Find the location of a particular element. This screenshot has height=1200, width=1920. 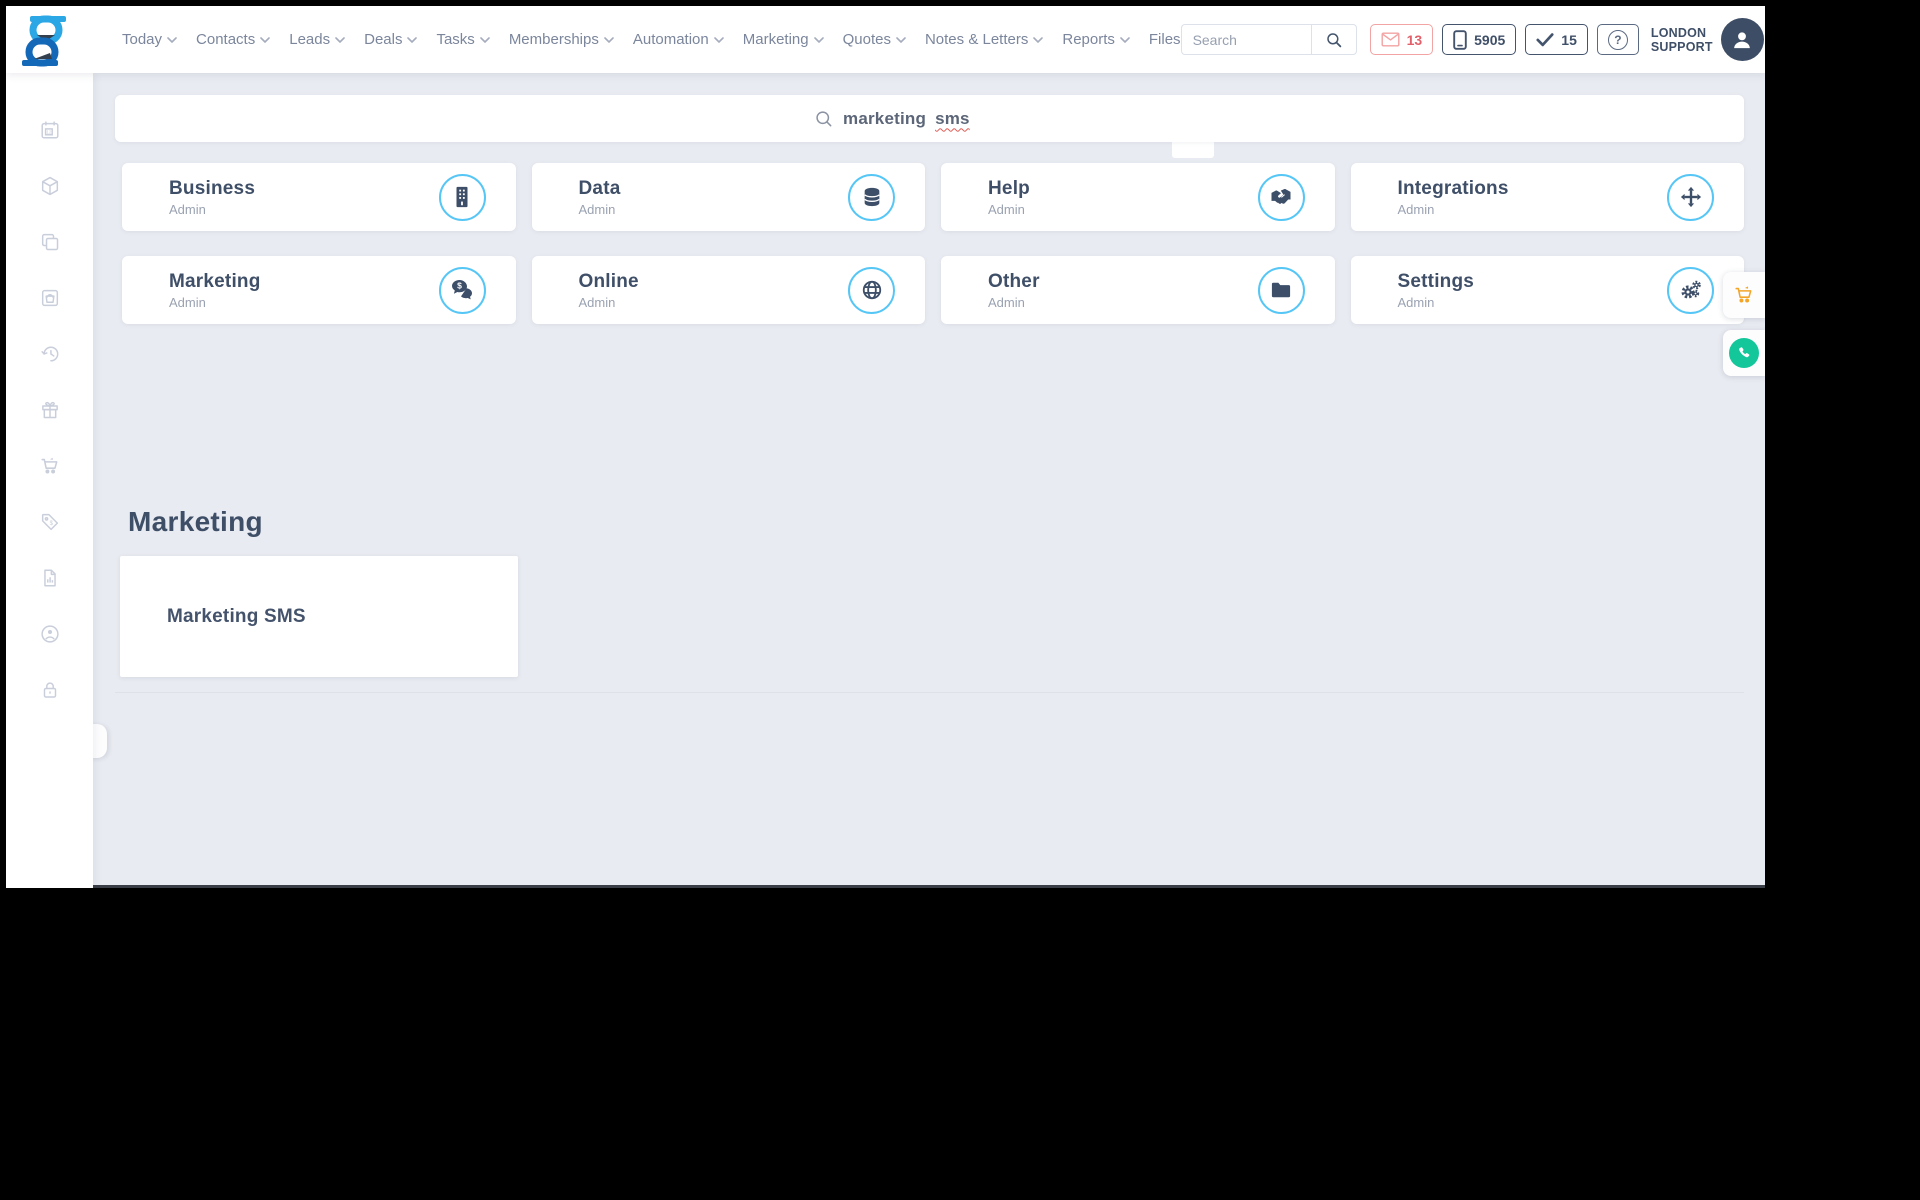

gift-icon is located at coordinates (50, 410).